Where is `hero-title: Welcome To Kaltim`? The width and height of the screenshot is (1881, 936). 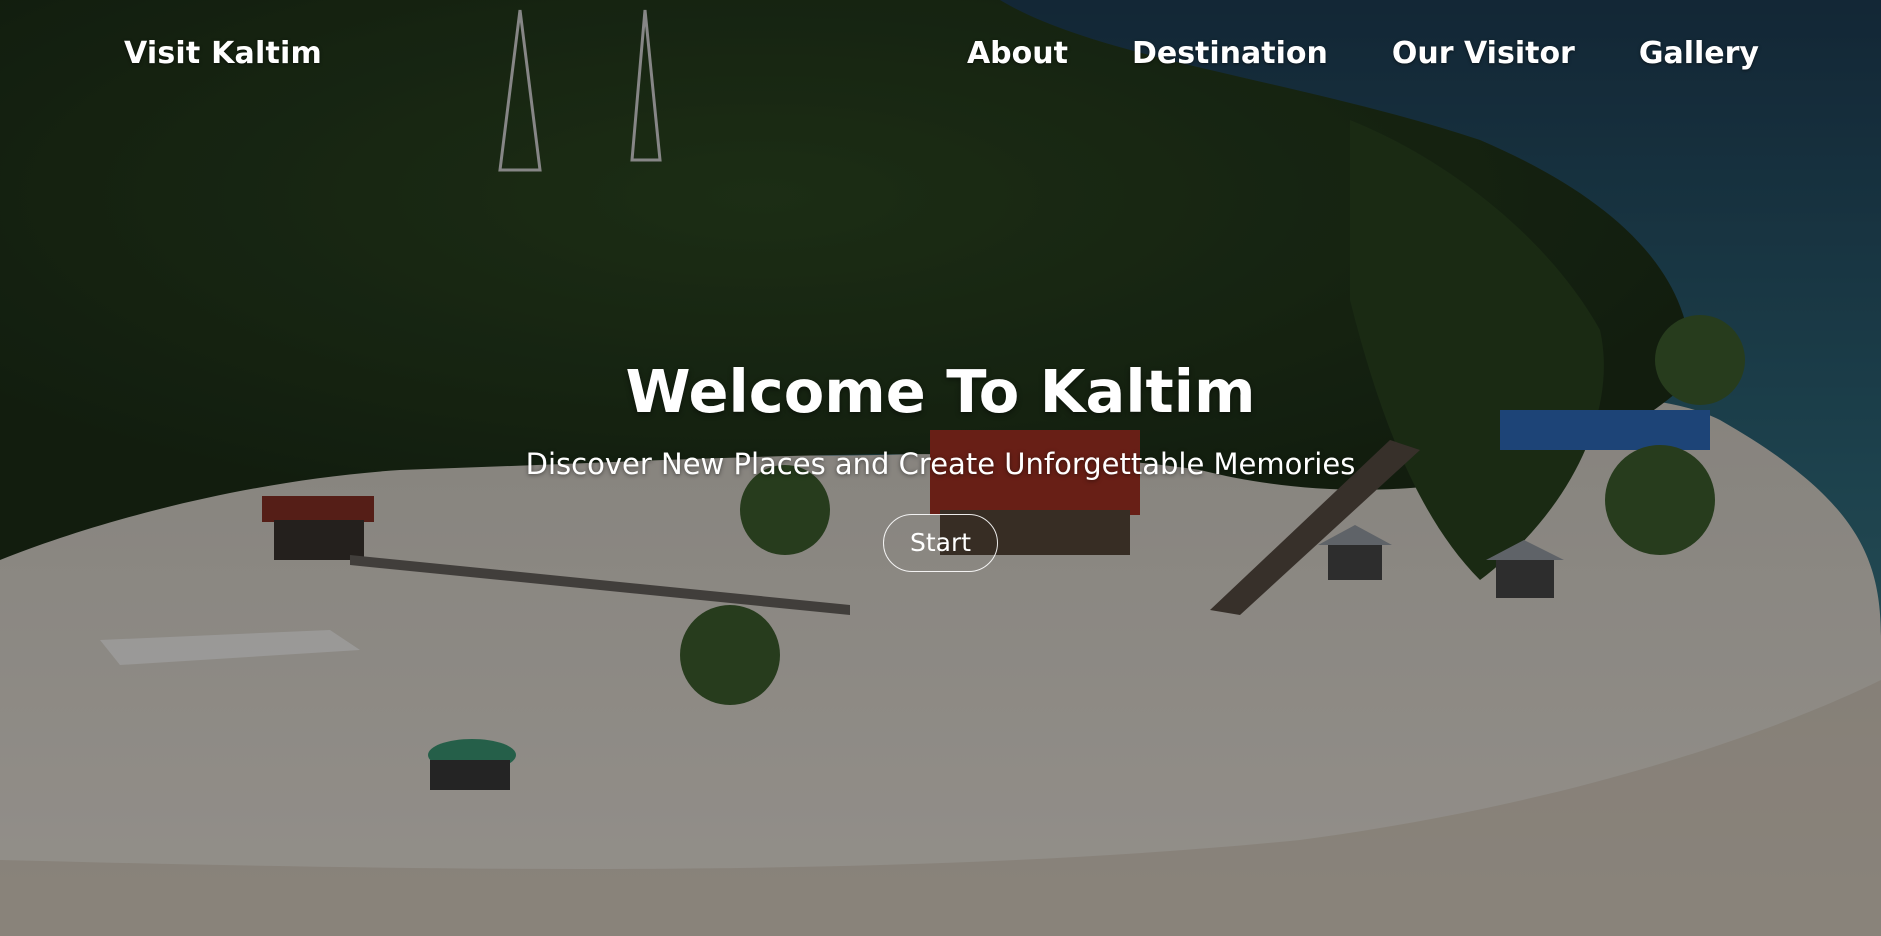 hero-title: Welcome To Kaltim is located at coordinates (940, 391).